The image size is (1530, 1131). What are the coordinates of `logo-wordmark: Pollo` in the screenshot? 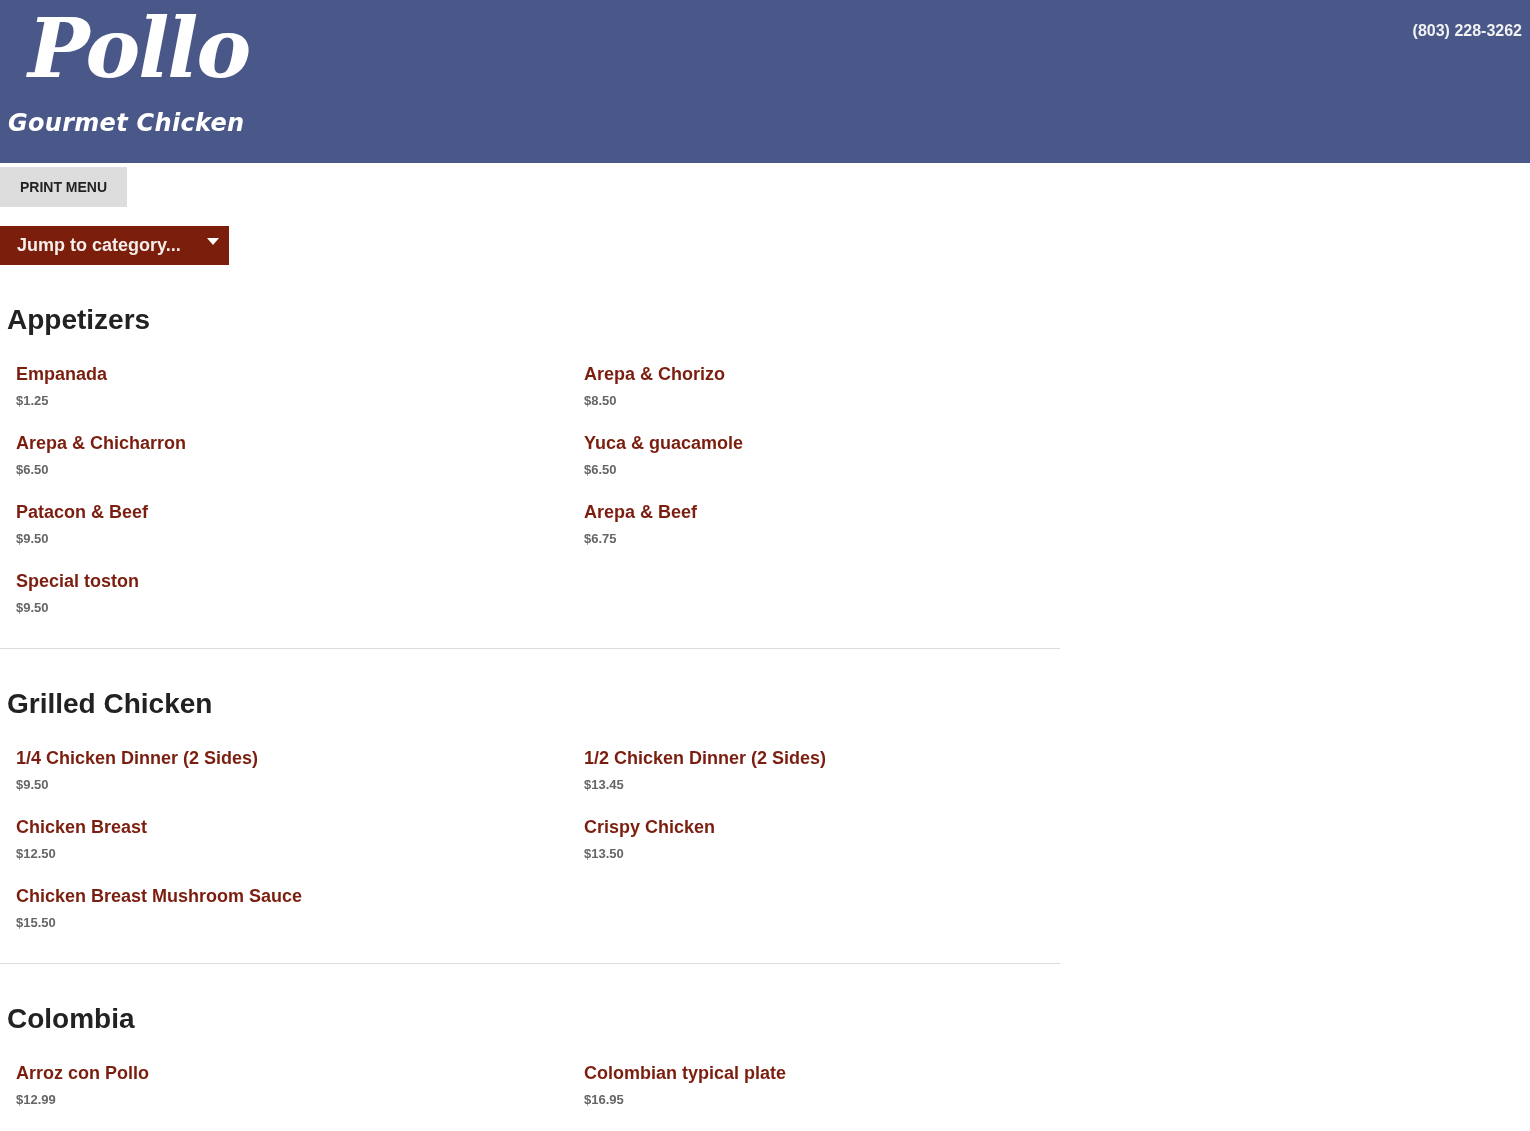 It's located at (137, 48).